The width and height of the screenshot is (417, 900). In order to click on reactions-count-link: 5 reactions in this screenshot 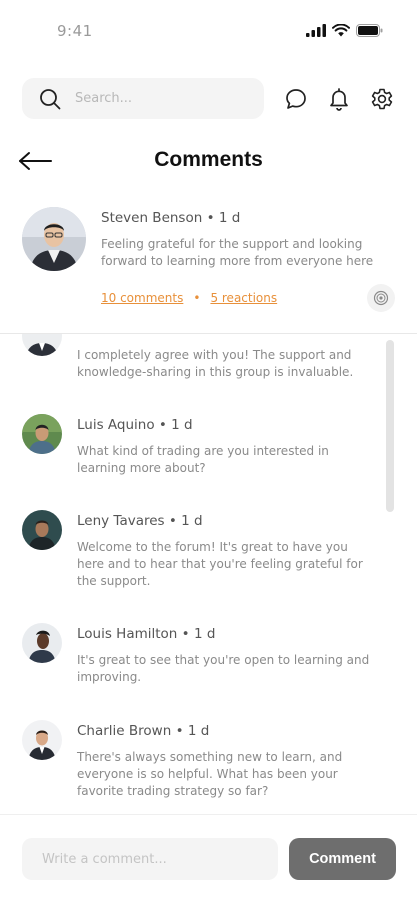, I will do `click(243, 298)`.